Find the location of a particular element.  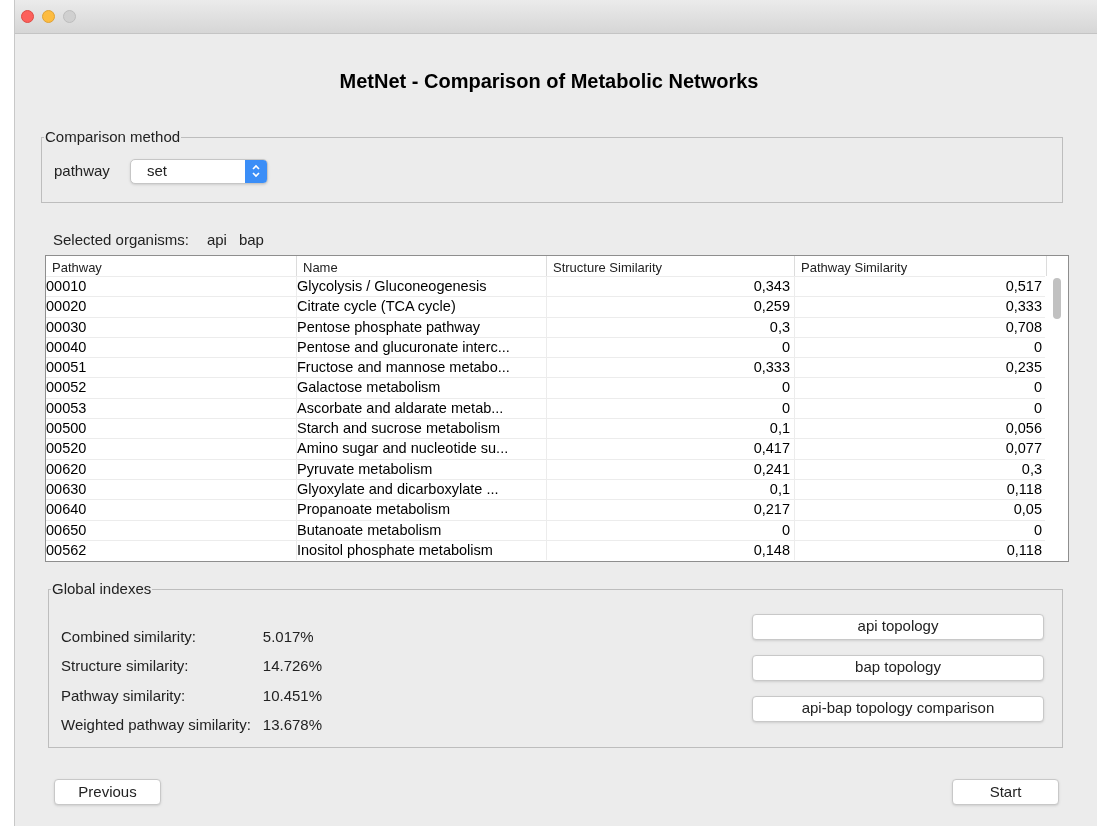

topology-button: bap topology is located at coordinates (898, 667).